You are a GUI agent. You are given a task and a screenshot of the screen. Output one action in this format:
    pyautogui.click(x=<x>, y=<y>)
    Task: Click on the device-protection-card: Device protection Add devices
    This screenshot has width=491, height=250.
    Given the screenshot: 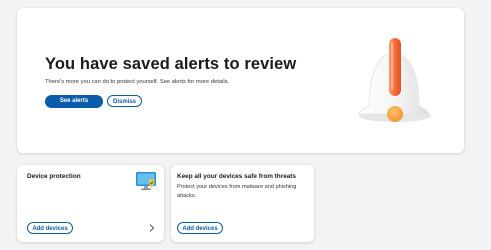 What is the action you would take?
    pyautogui.click(x=90, y=203)
    